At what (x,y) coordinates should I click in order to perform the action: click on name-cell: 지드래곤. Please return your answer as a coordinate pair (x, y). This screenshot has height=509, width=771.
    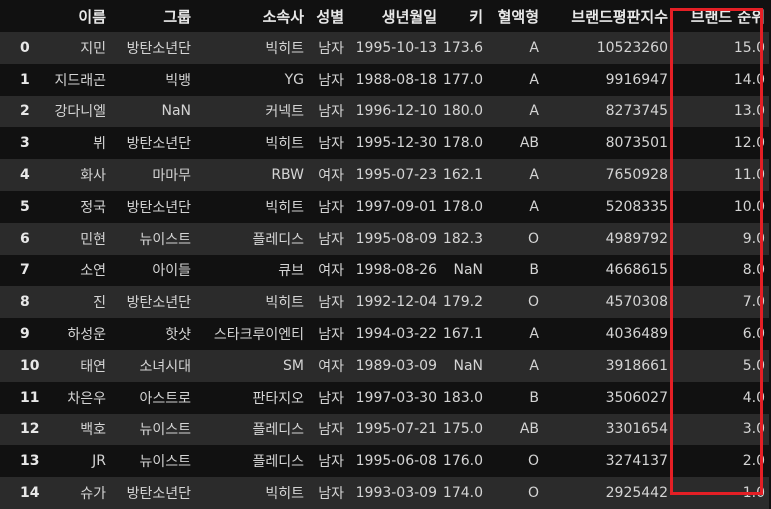
    Looking at the image, I should click on (80, 80).